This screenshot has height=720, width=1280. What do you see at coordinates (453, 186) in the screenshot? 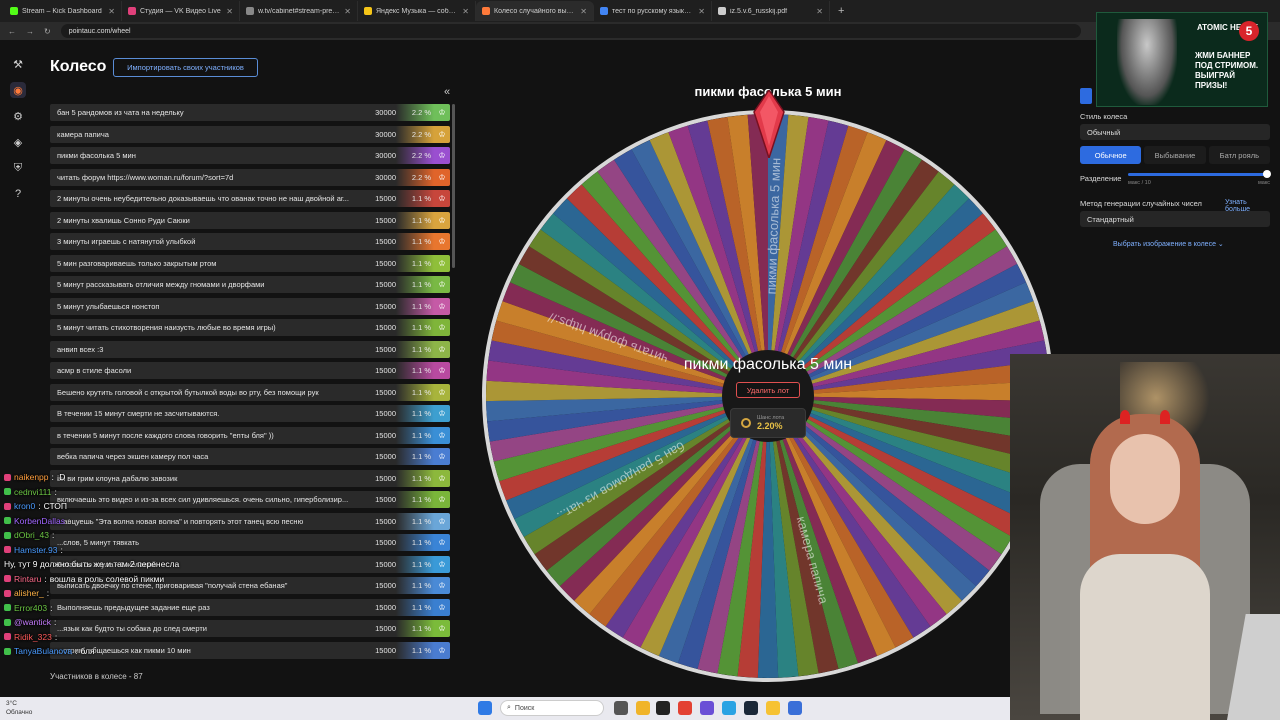
I see `lot-list-scrollbar` at bounding box center [453, 186].